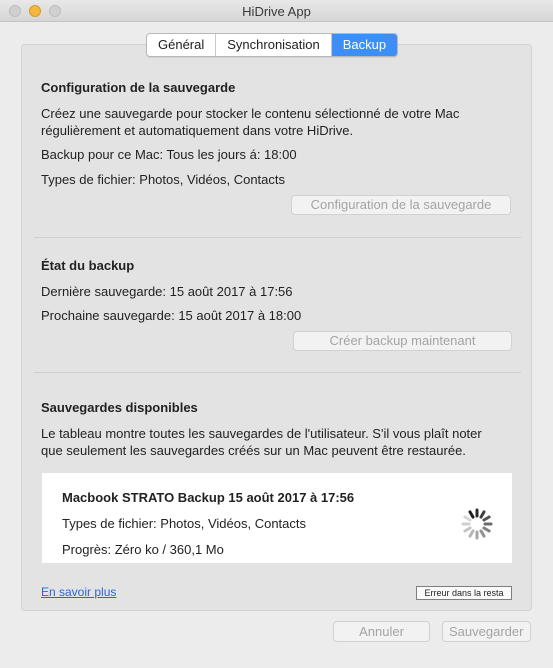  What do you see at coordinates (119, 407) in the screenshot?
I see `available-heading: Sauvegardes disponibles` at bounding box center [119, 407].